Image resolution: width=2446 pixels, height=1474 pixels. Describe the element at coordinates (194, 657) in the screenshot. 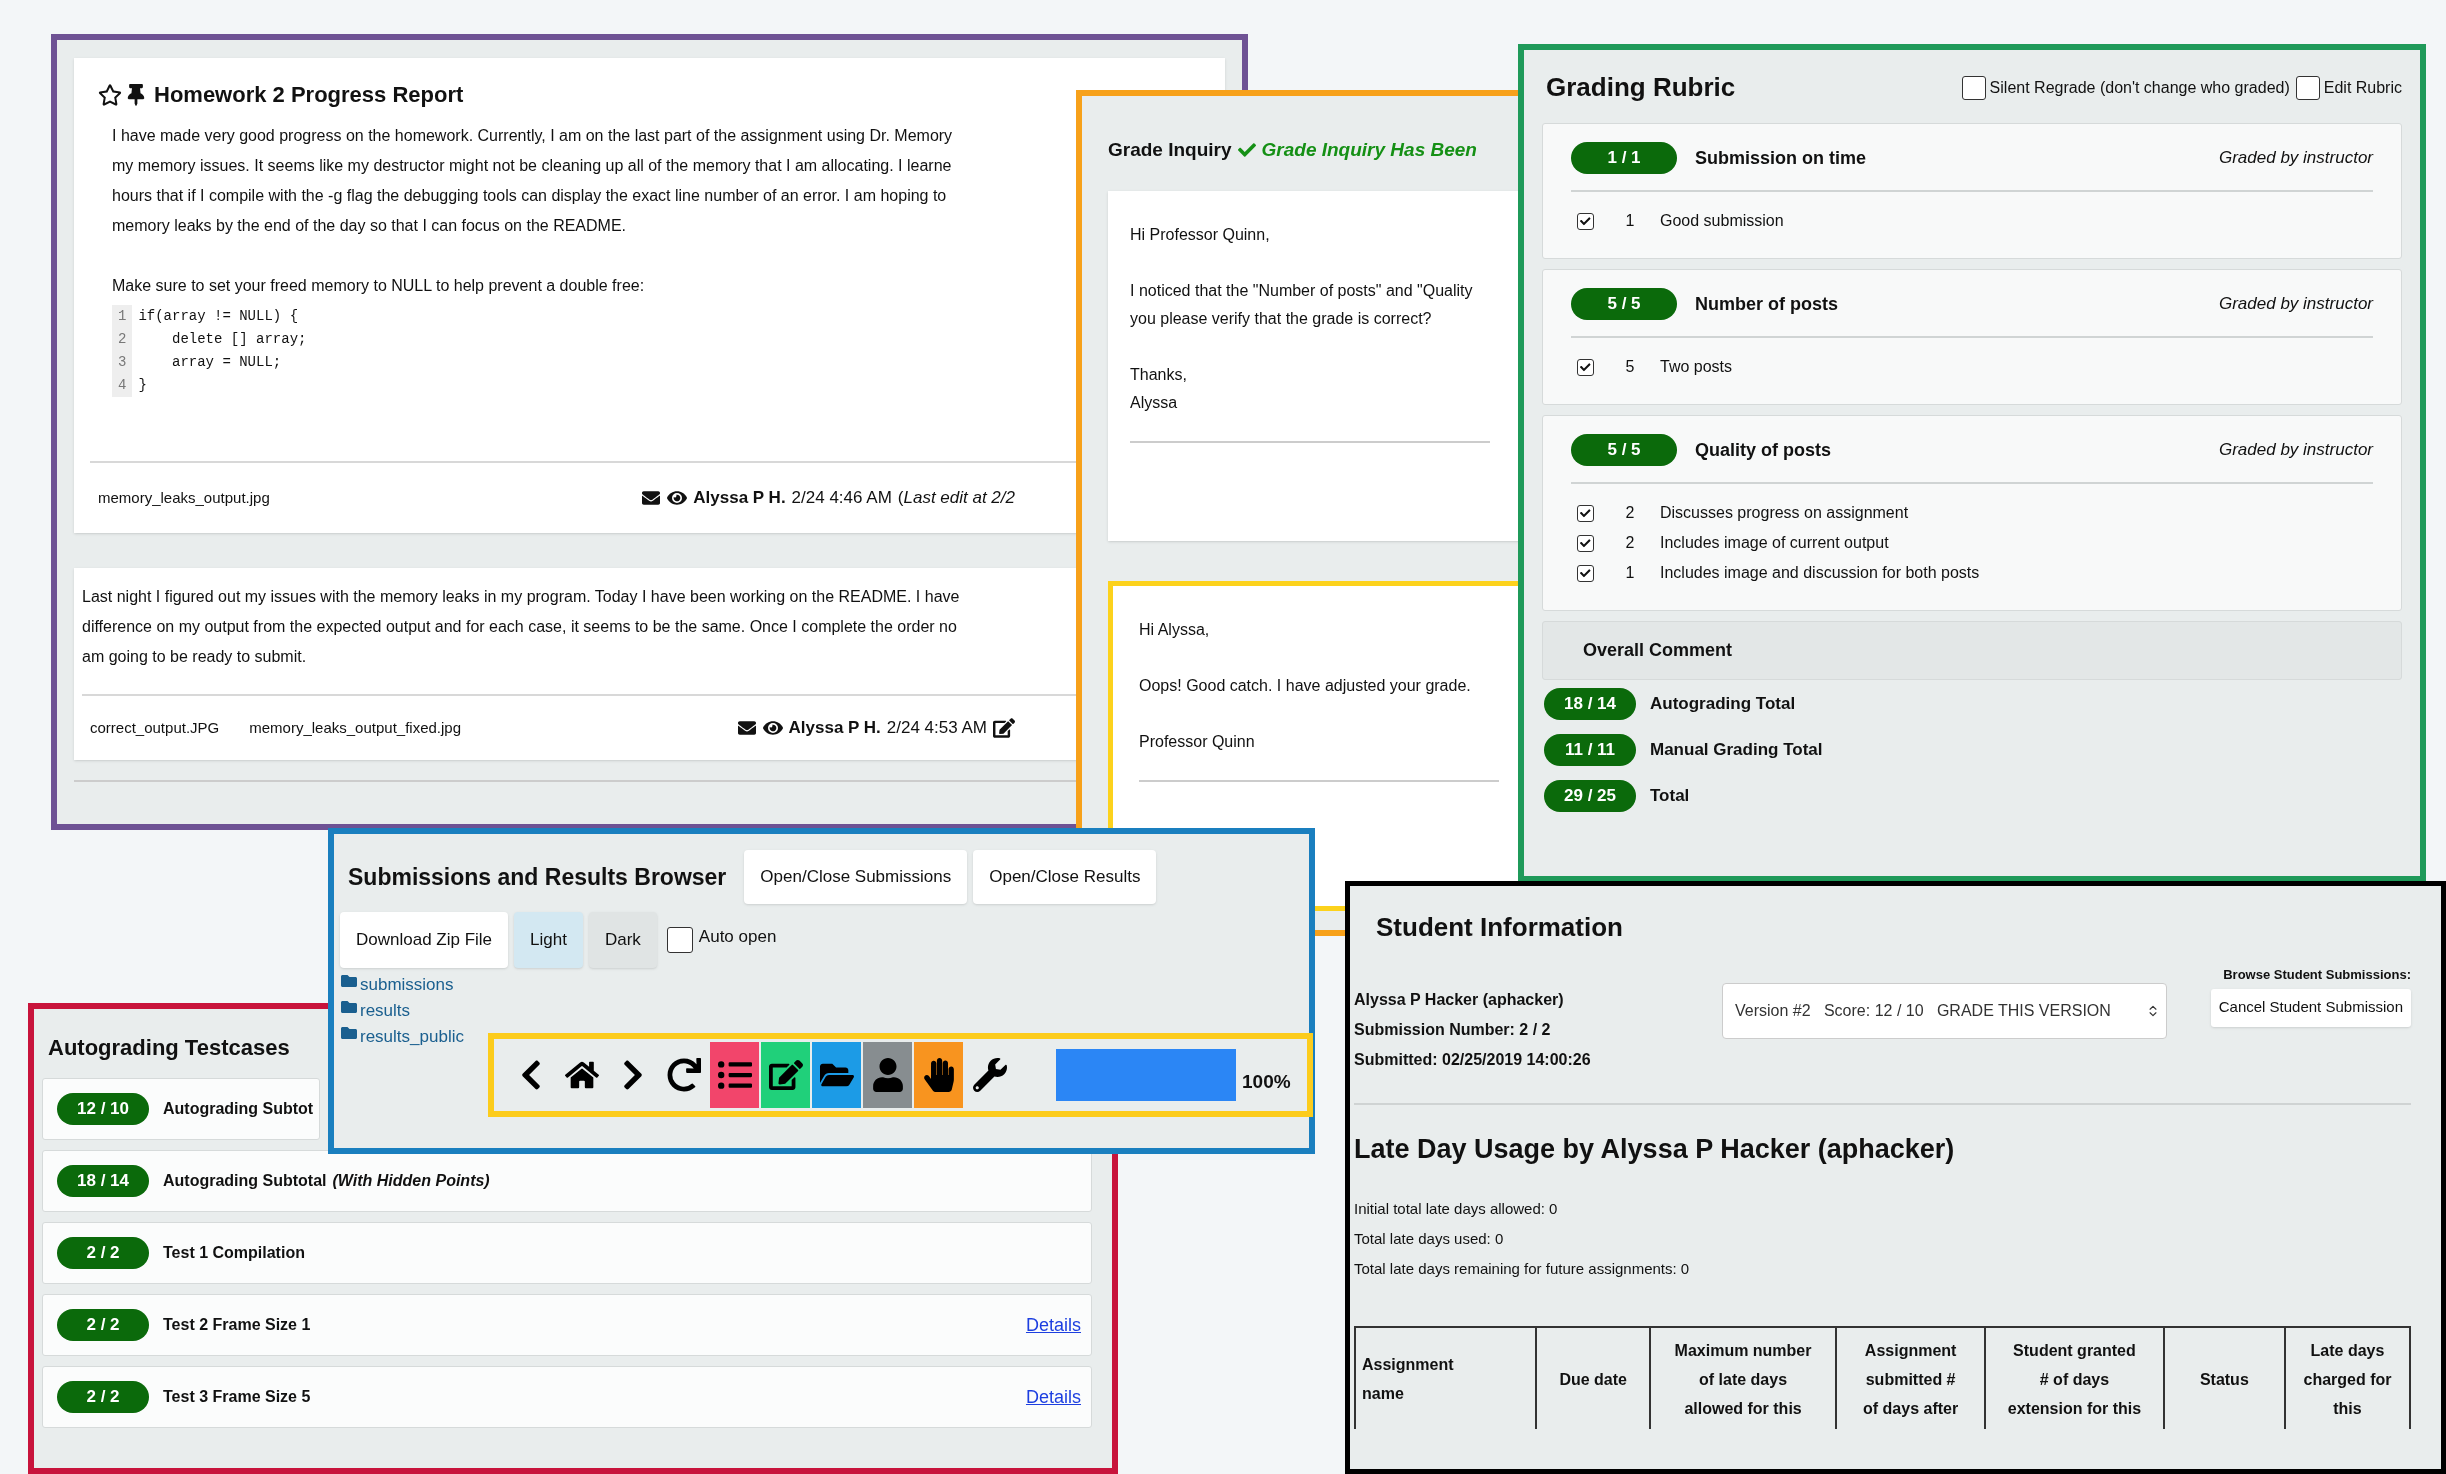

I see `post-text-line: am going to be ready to submit.` at that location.